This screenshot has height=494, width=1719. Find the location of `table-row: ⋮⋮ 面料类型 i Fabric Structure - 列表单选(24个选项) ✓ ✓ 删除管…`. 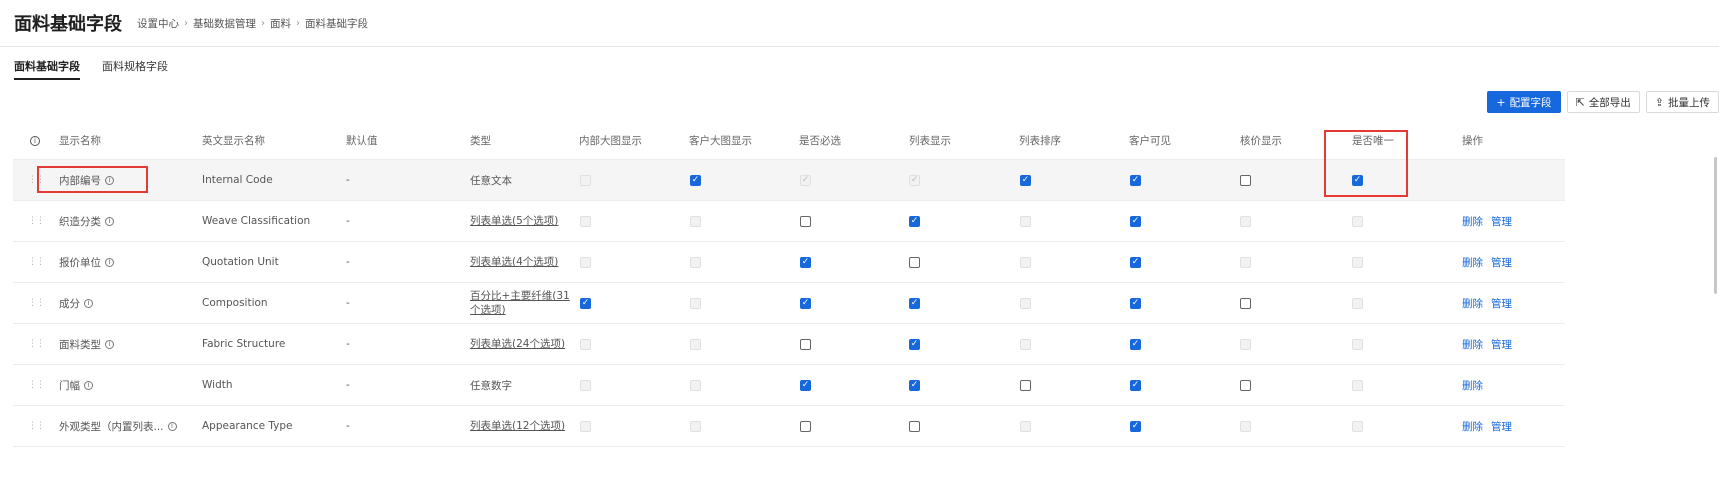

table-row: ⋮⋮ 面料类型 i Fabric Structure - 列表单选(24个选项) ✓ ✓ 删除管… is located at coordinates (789, 344).